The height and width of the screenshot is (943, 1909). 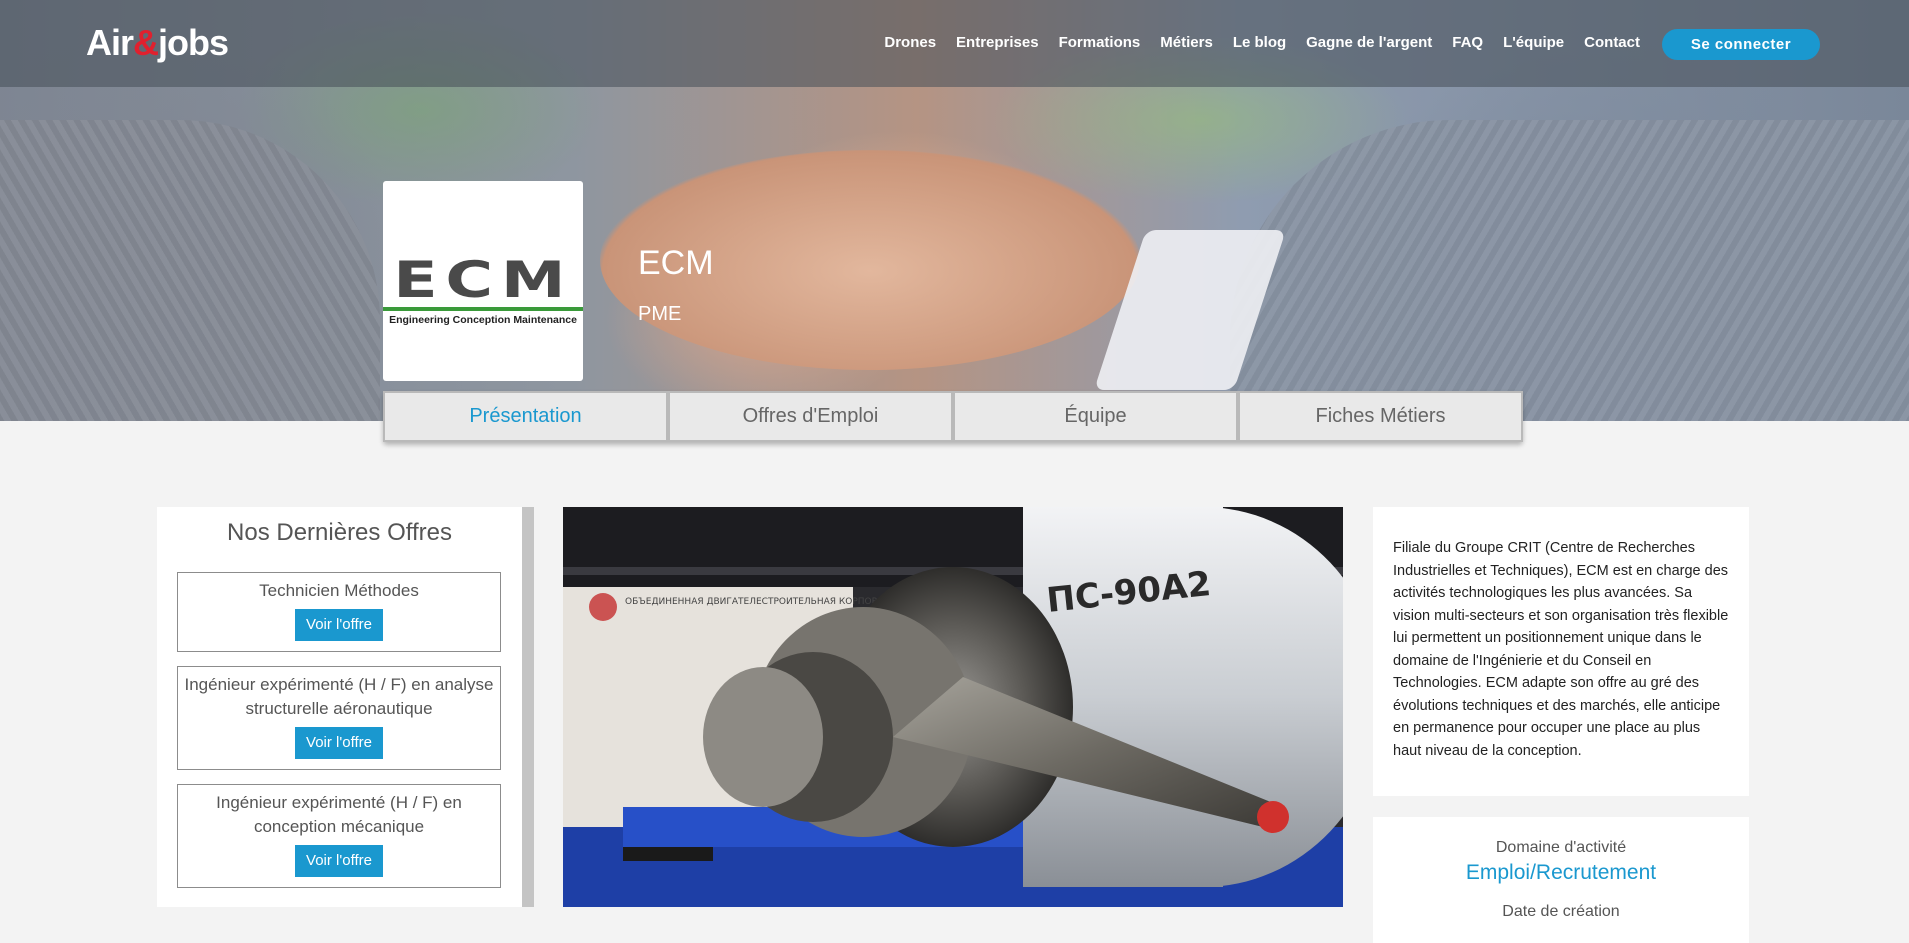 I want to click on company-logo: ECM Engineering Conception Maintenance, so click(x=483, y=281).